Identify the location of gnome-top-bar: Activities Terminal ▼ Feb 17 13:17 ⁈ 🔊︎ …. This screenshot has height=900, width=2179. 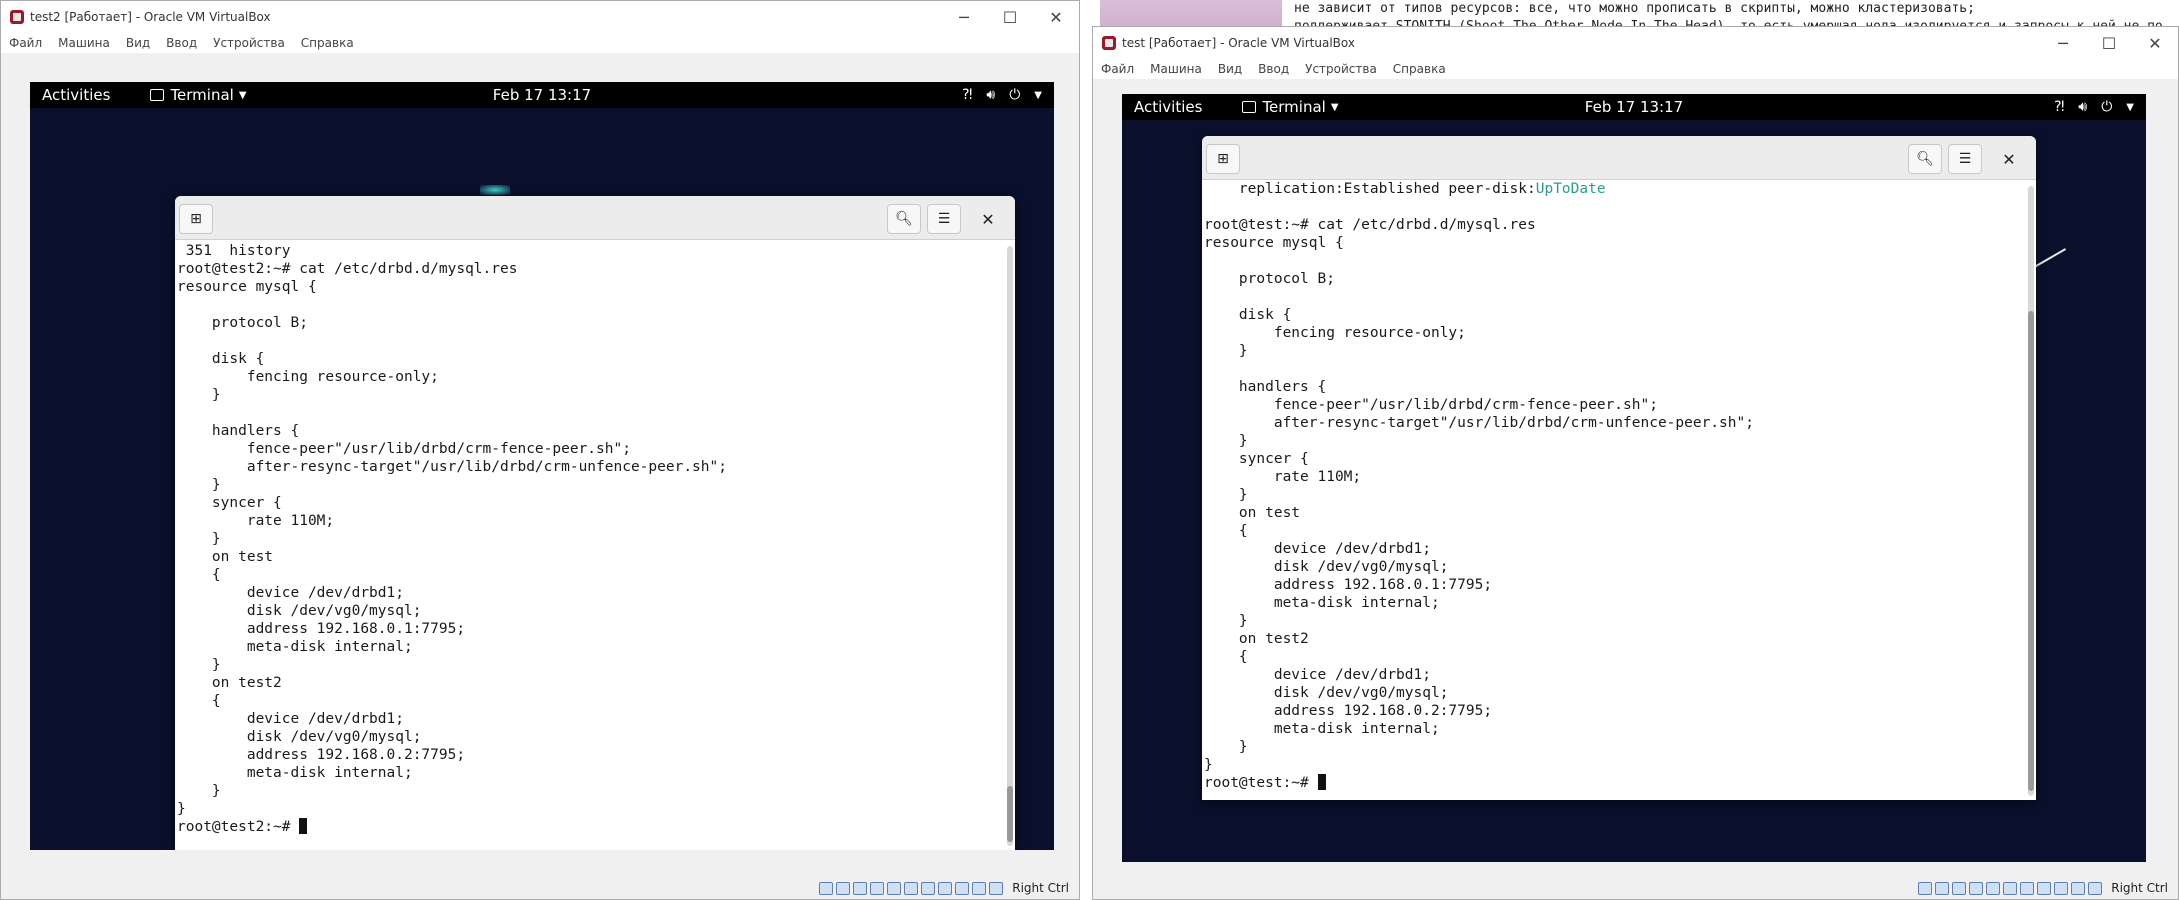
(1634, 107).